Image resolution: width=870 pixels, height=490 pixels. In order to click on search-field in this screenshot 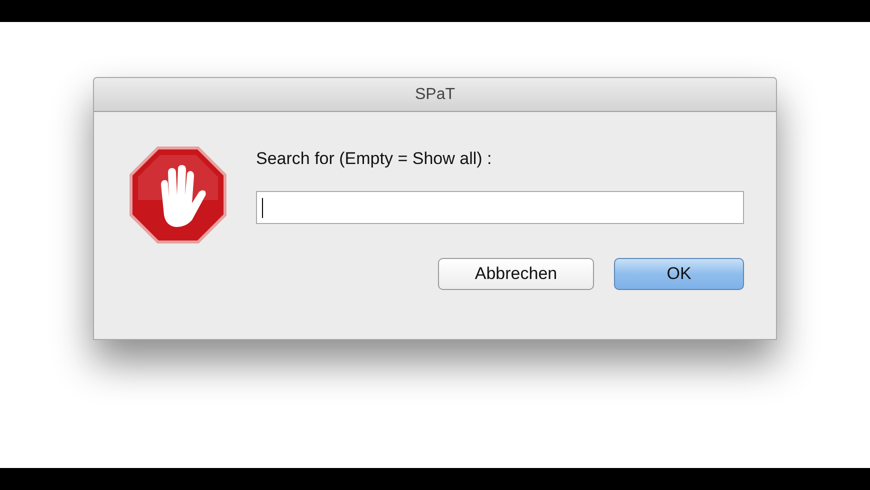, I will do `click(500, 207)`.